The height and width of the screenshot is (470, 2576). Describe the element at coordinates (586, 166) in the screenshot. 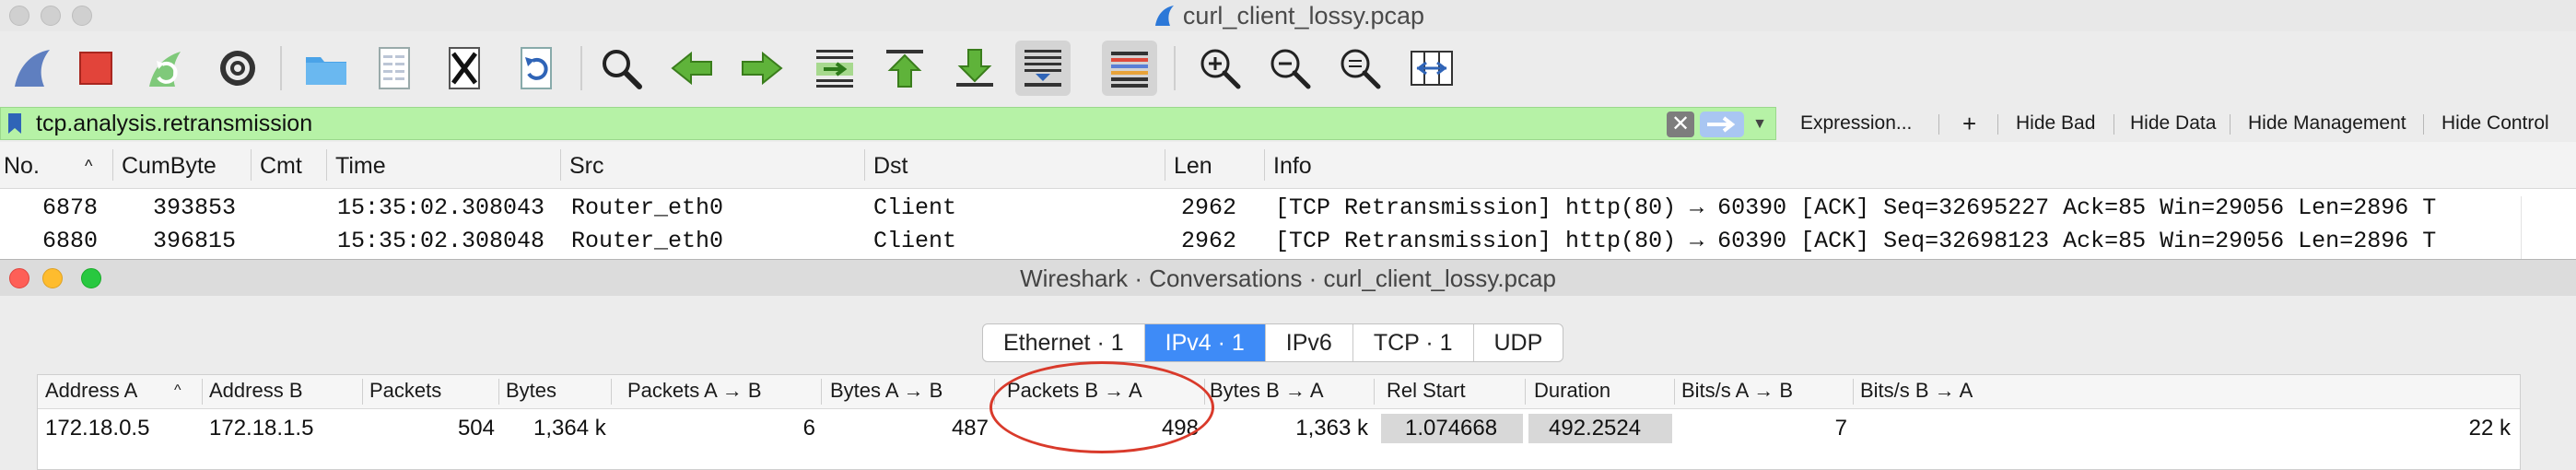

I see `column-header-src: Src` at that location.